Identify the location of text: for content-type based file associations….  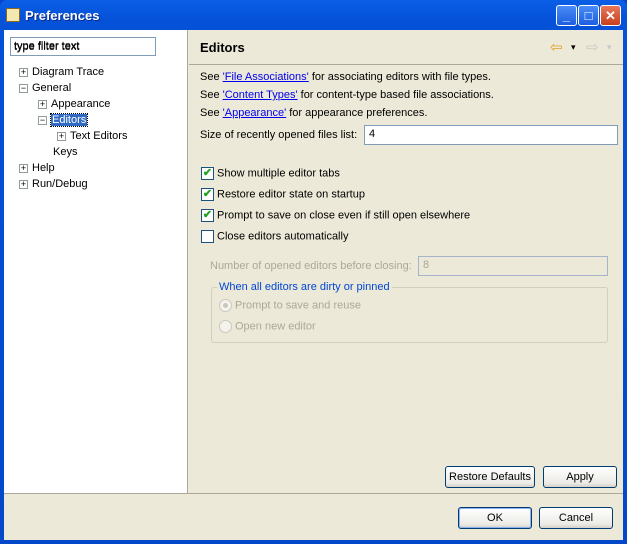
(395, 95).